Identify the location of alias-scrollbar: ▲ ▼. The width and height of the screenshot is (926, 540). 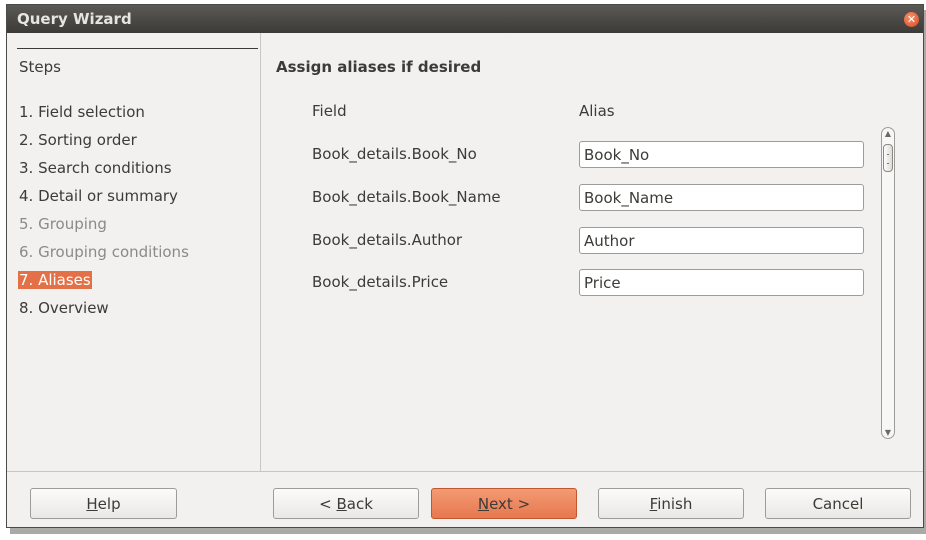
(888, 283).